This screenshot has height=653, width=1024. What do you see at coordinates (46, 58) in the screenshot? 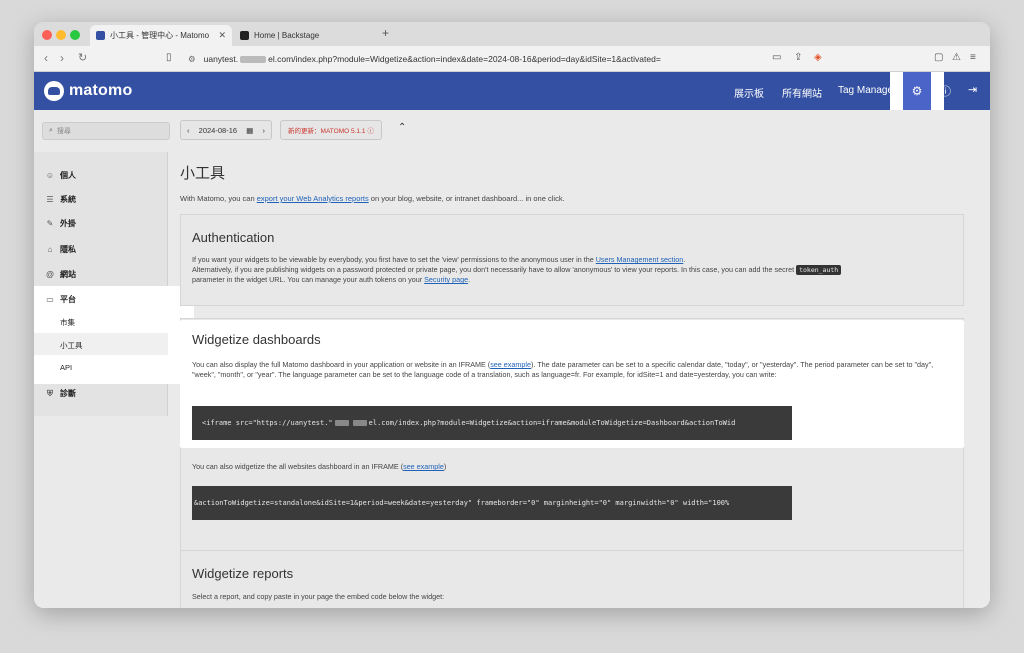
I see `back-icon: ‹` at bounding box center [46, 58].